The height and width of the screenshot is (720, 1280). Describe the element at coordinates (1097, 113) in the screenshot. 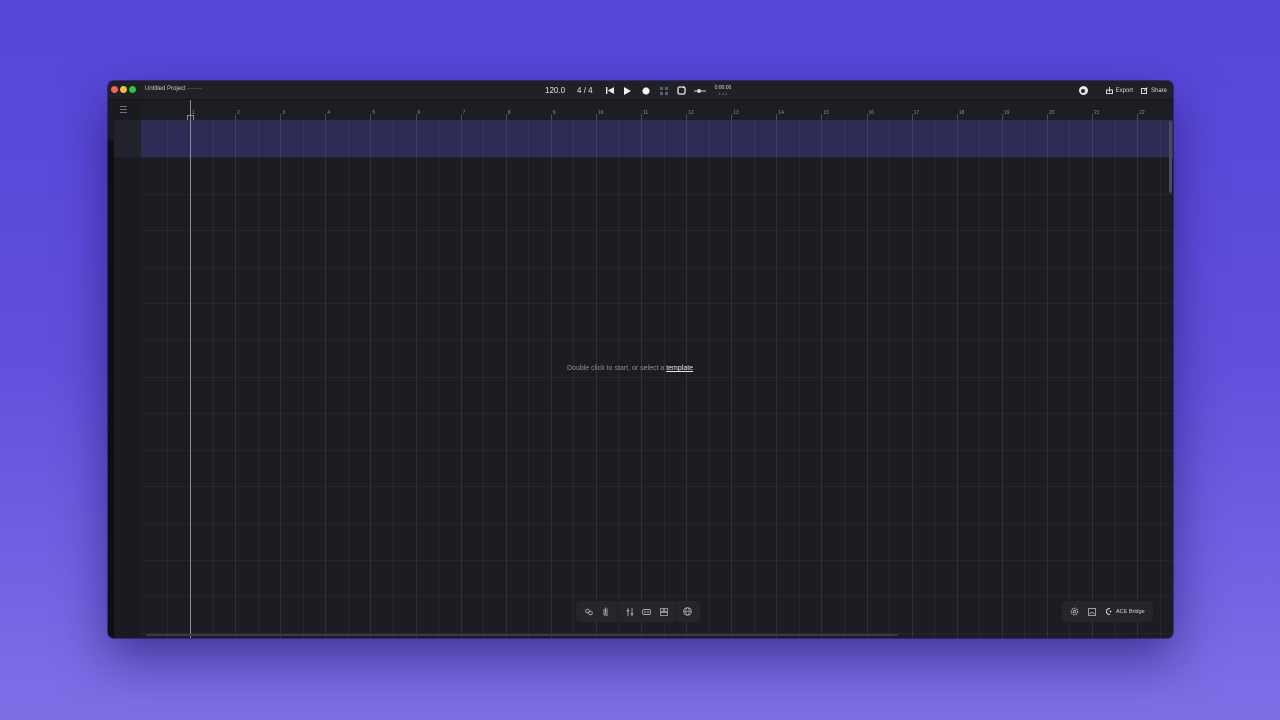

I see `ruler-bar-number: 21` at that location.